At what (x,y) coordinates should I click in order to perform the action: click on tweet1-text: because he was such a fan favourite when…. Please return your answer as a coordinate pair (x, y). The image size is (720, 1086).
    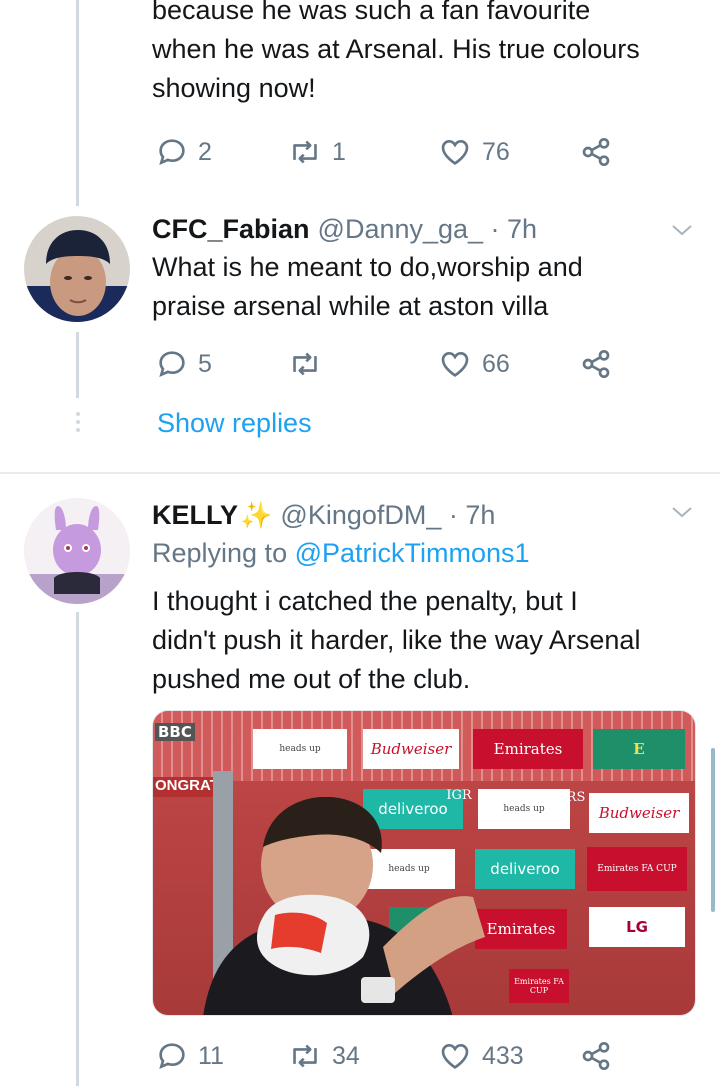
    Looking at the image, I should click on (396, 51).